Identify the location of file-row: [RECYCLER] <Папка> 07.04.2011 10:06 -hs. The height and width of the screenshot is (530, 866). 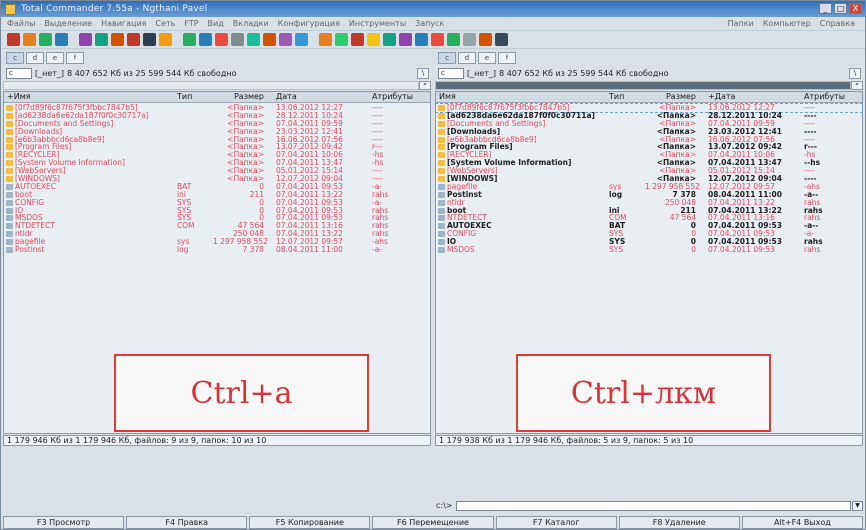
(217, 155).